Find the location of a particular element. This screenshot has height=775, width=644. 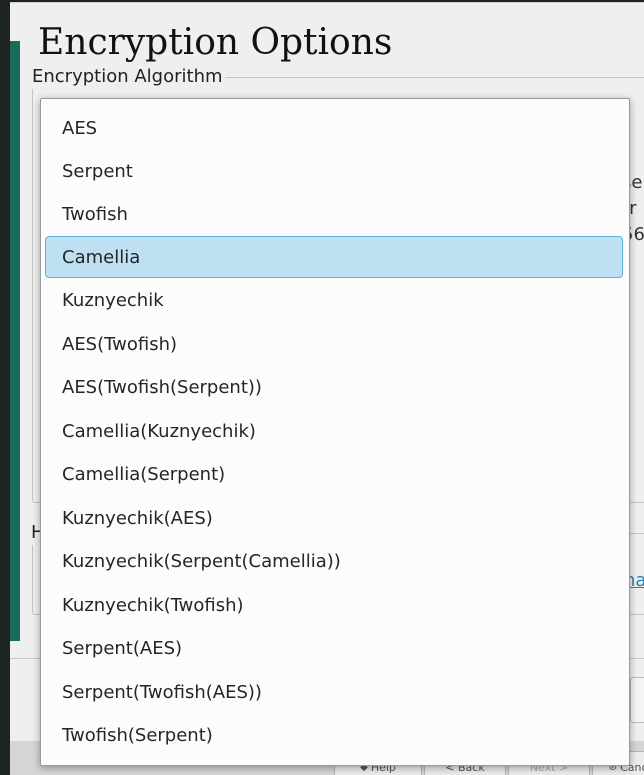

dropdown-option-camellia: Camellia is located at coordinates (334, 257).